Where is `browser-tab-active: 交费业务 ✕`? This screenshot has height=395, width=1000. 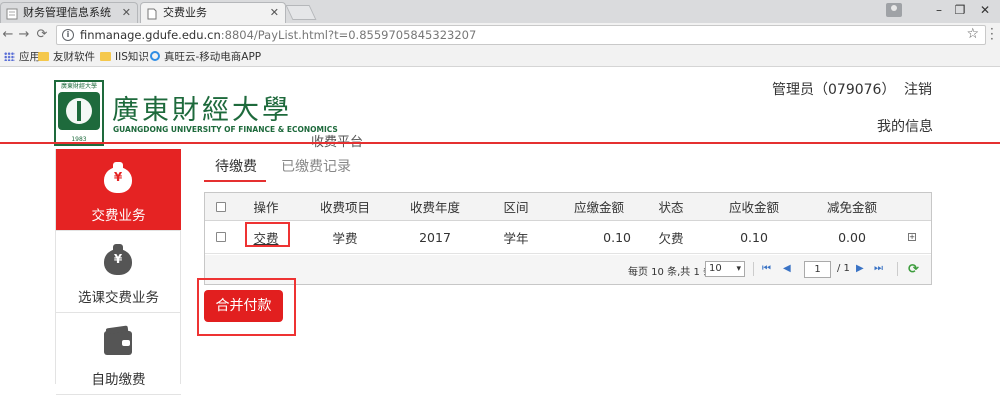 browser-tab-active: 交费业务 ✕ is located at coordinates (213, 12).